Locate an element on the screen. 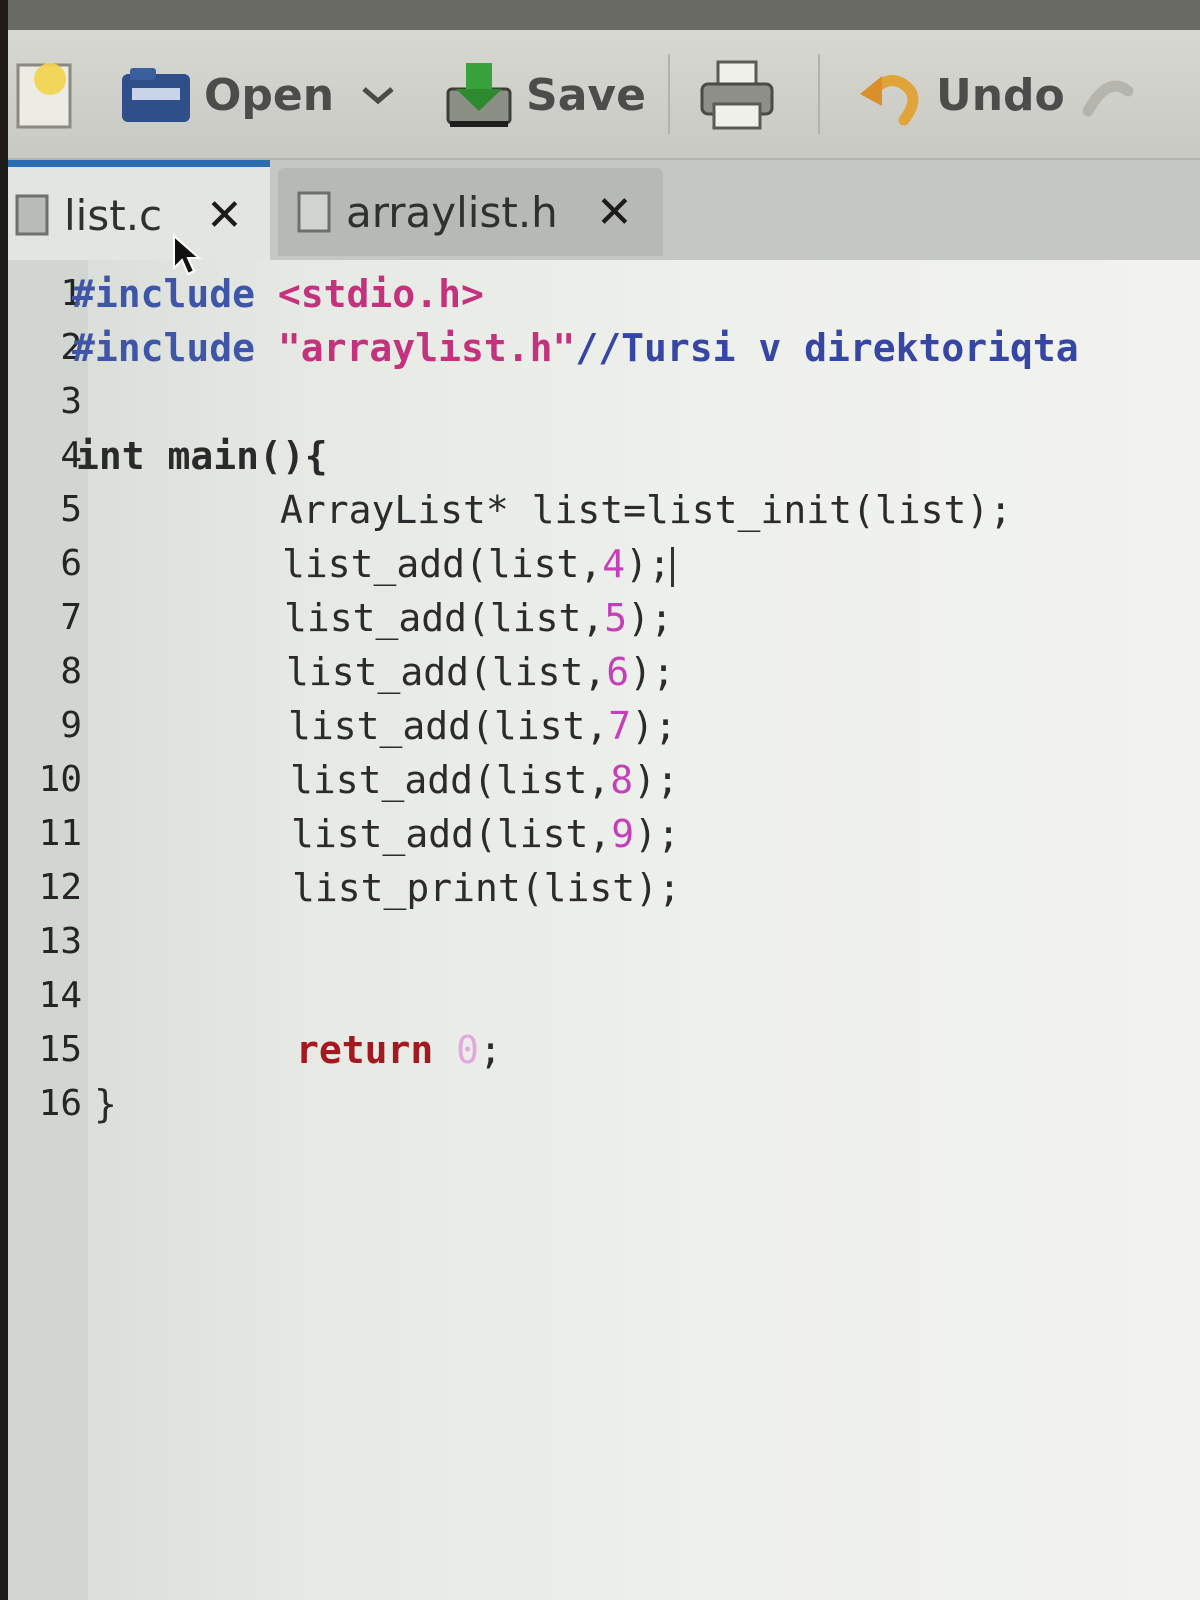  undo-button: Undo is located at coordinates (961, 95).